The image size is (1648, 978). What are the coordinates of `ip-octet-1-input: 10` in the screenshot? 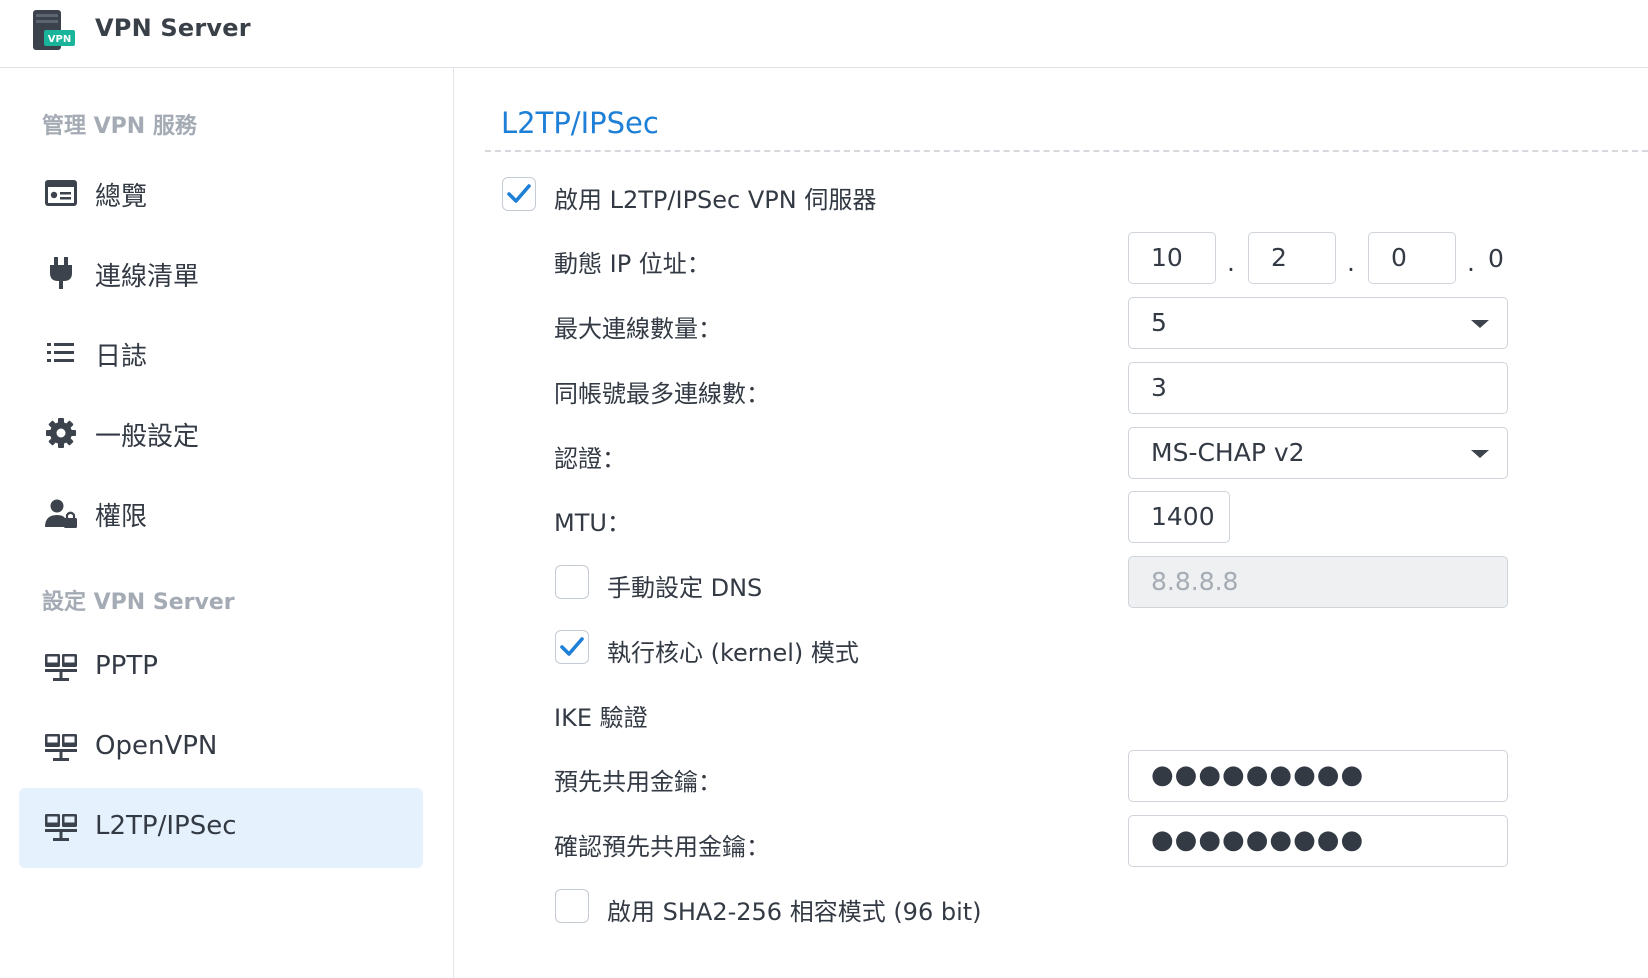 It's located at (1172, 258).